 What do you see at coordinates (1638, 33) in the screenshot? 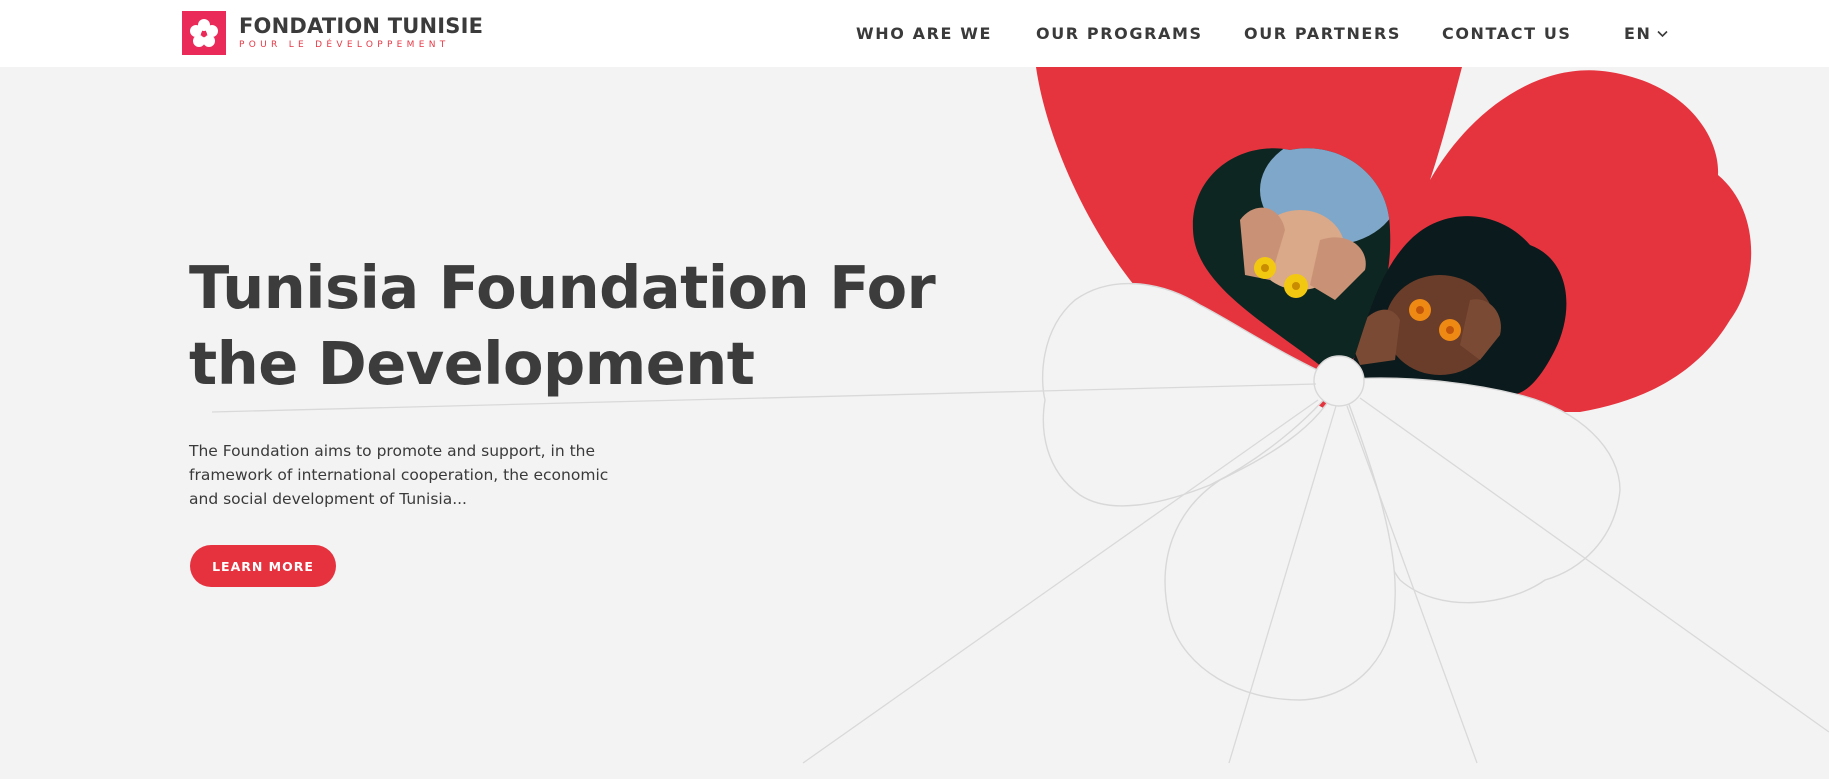
I see `language-label: EN` at bounding box center [1638, 33].